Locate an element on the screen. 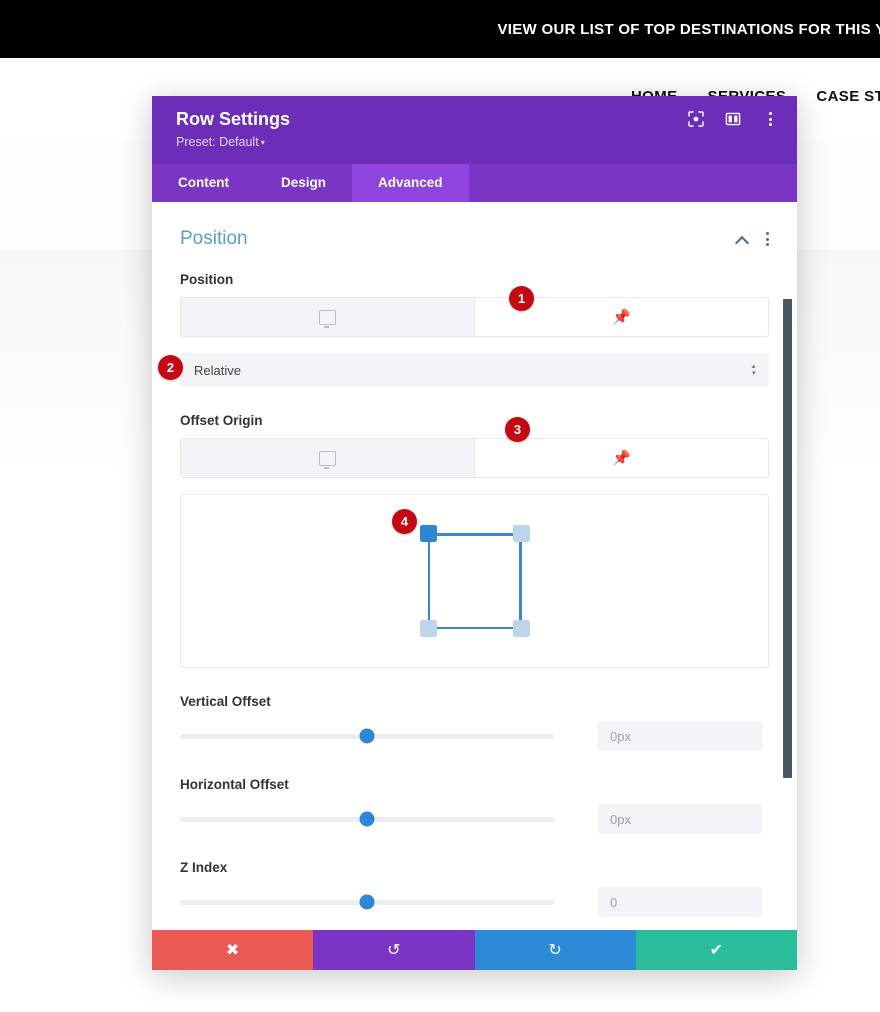 This screenshot has height=1012, width=880. position-select-value: Relative is located at coordinates (217, 370).